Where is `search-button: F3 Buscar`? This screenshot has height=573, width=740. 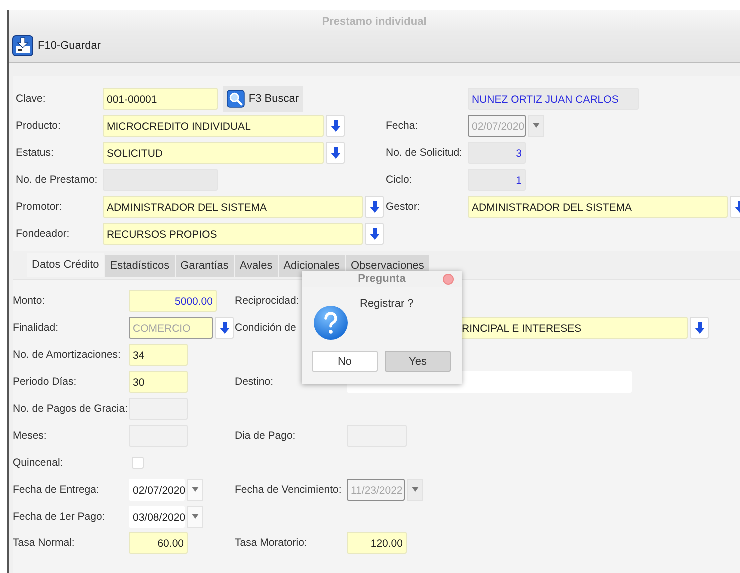 search-button: F3 Buscar is located at coordinates (263, 99).